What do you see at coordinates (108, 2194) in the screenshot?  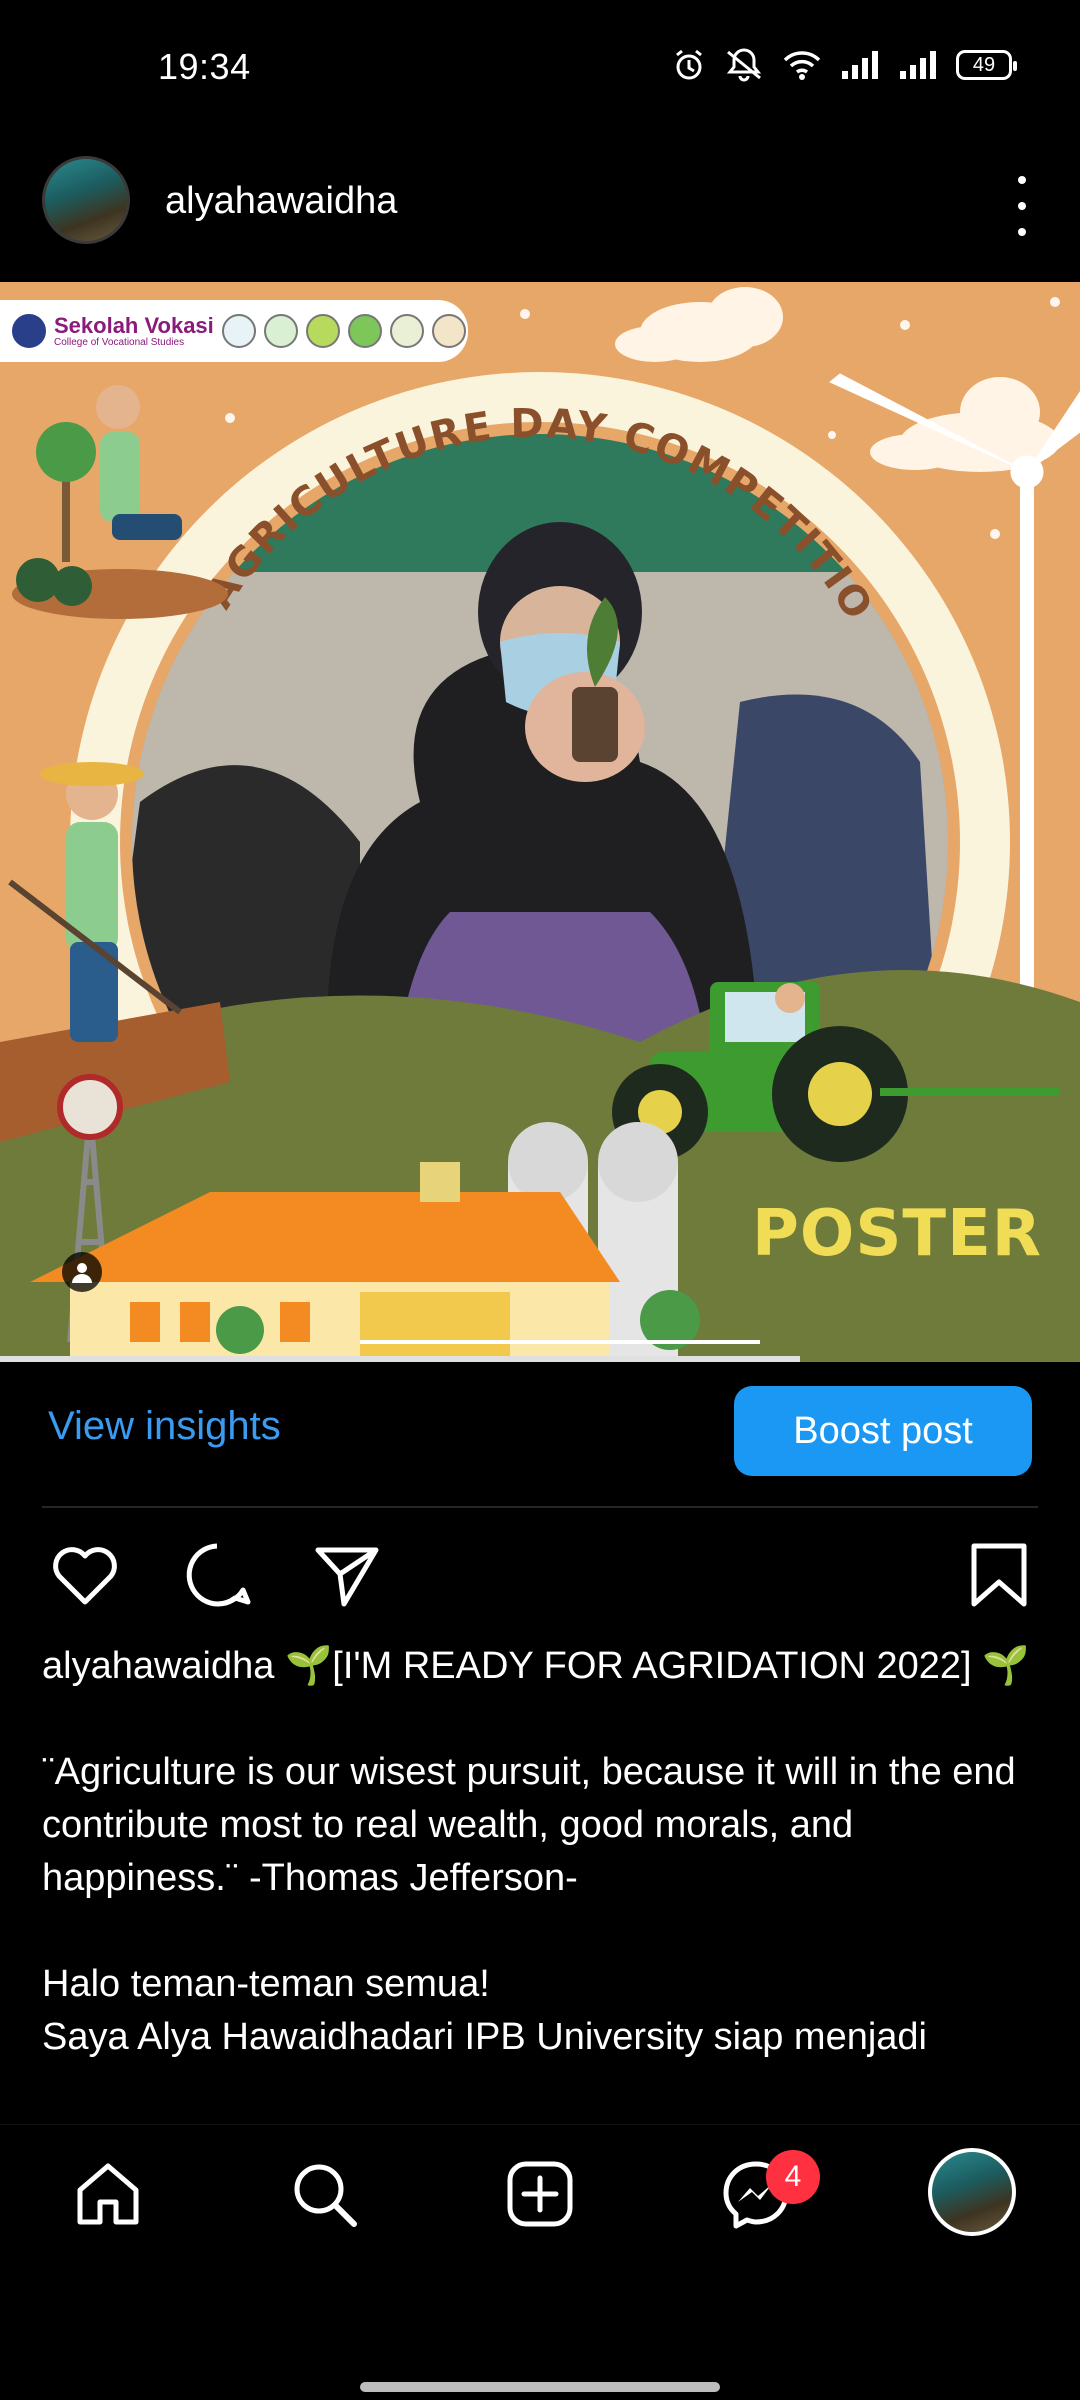 I see `home-icon` at bounding box center [108, 2194].